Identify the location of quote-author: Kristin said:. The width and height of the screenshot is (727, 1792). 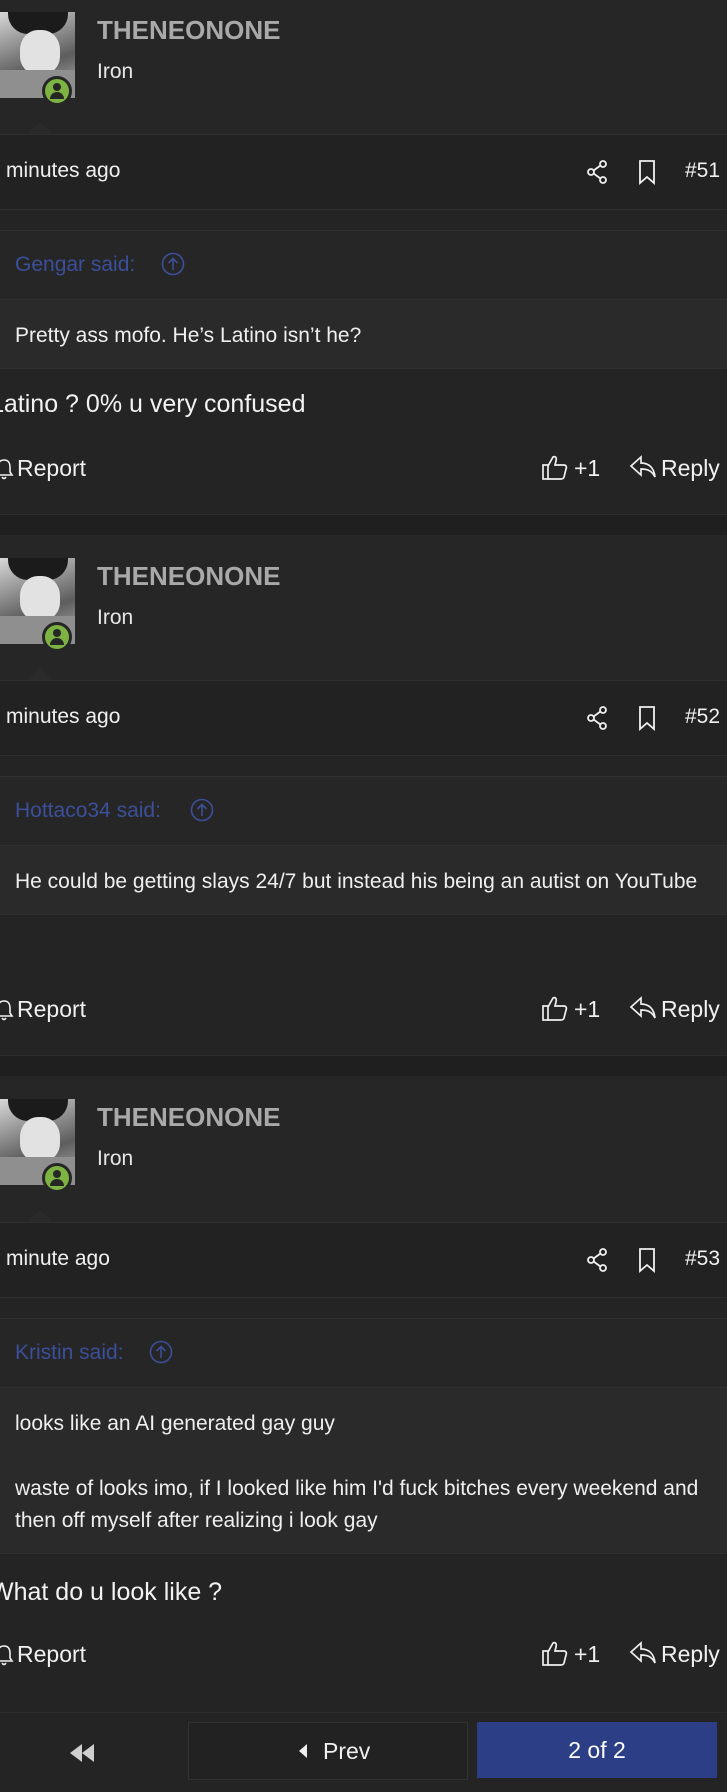
(69, 1353).